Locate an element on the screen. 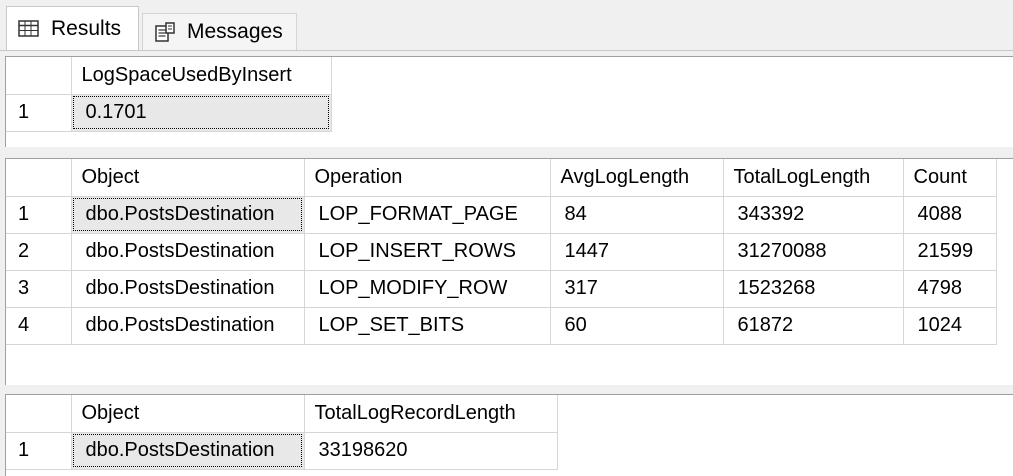 The image size is (1013, 476). header-row: Object TotalLogRecordLength is located at coordinates (282, 414).